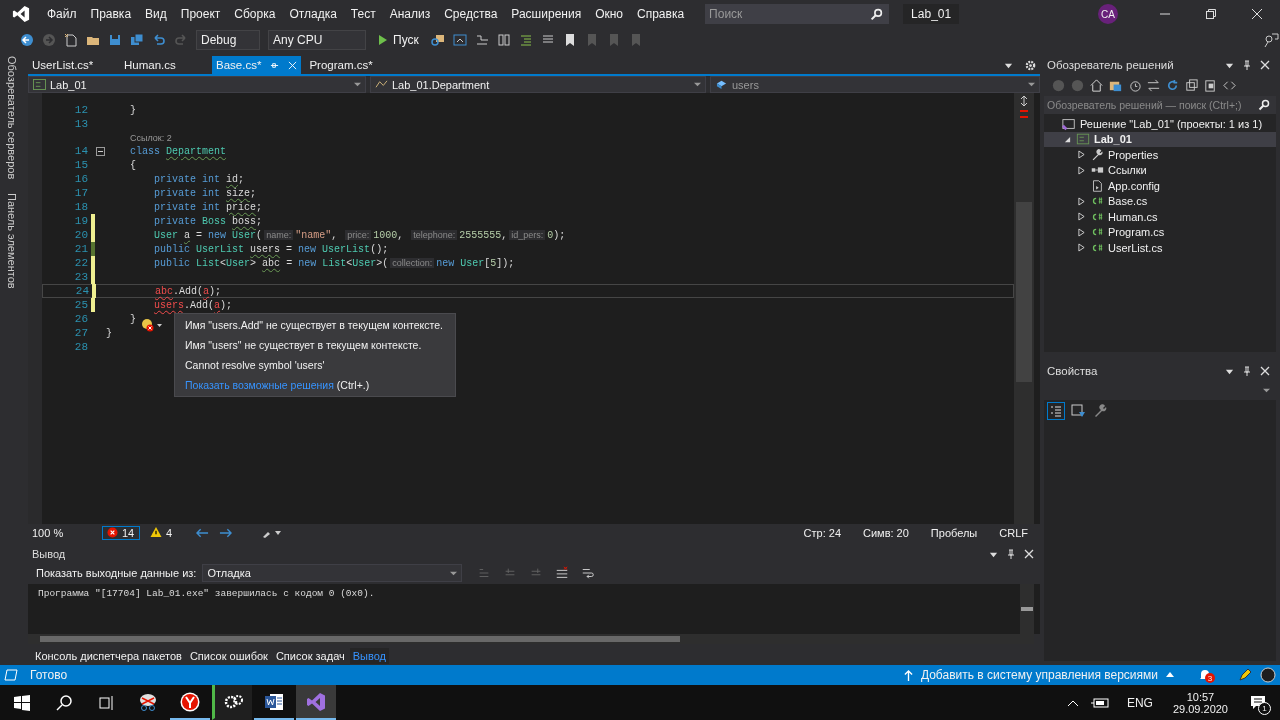  I want to click on tree-item: UserList.cs, so click(1160, 248).